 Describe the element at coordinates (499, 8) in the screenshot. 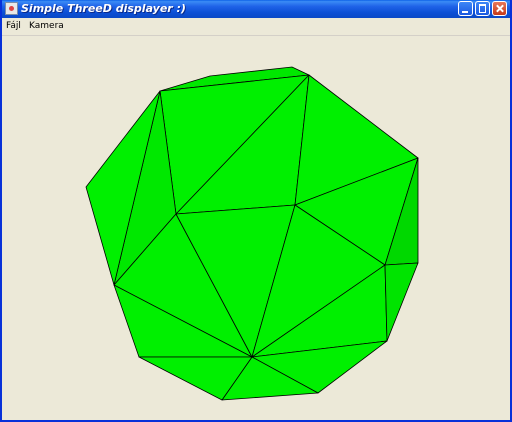

I see `close-button` at that location.